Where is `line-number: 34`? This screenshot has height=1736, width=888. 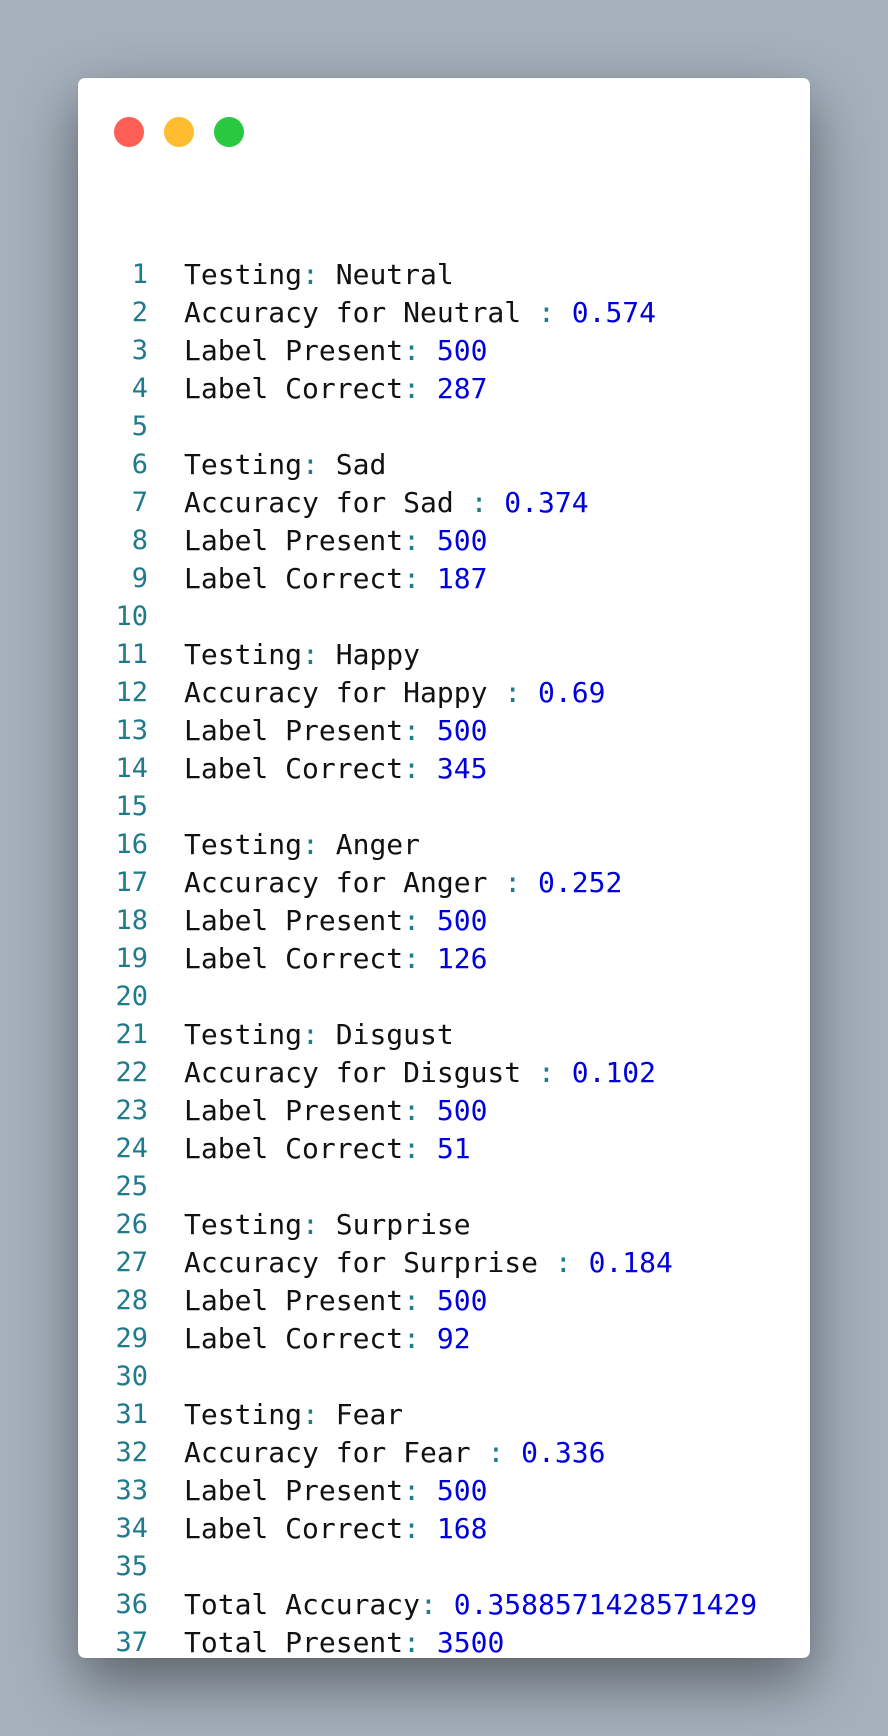 line-number: 34 is located at coordinates (131, 1528).